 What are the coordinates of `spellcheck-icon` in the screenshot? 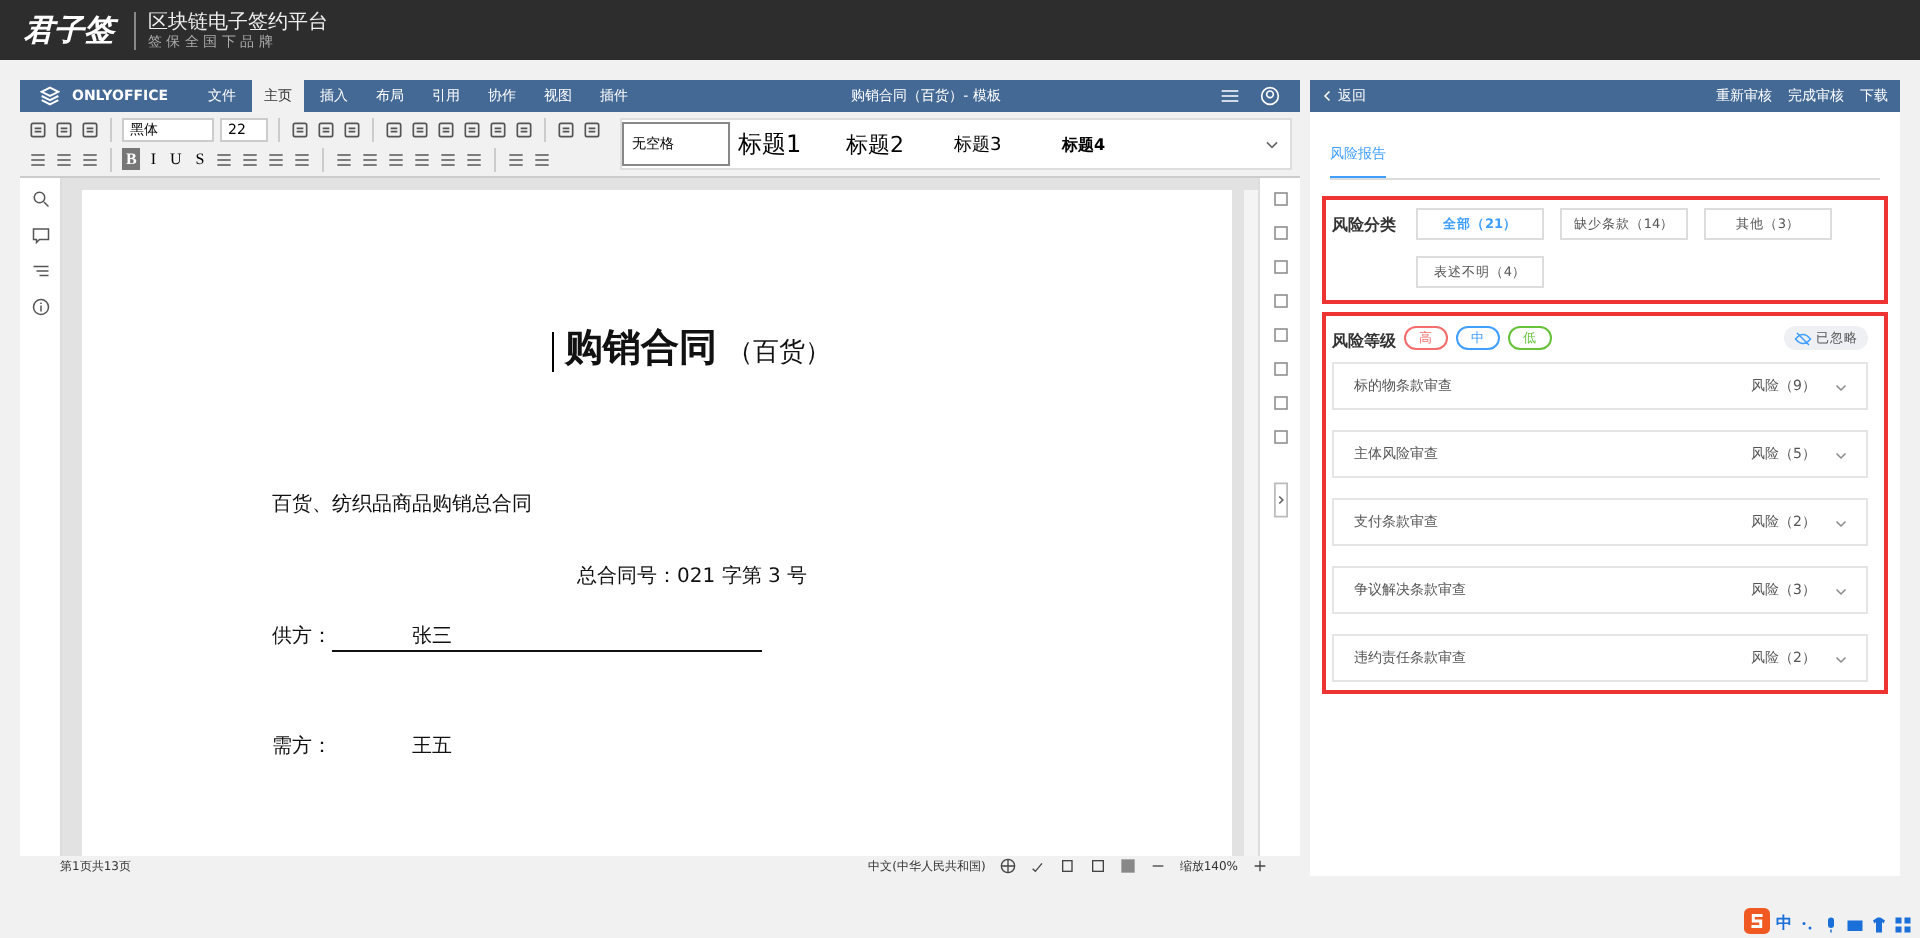 It's located at (1037, 866).